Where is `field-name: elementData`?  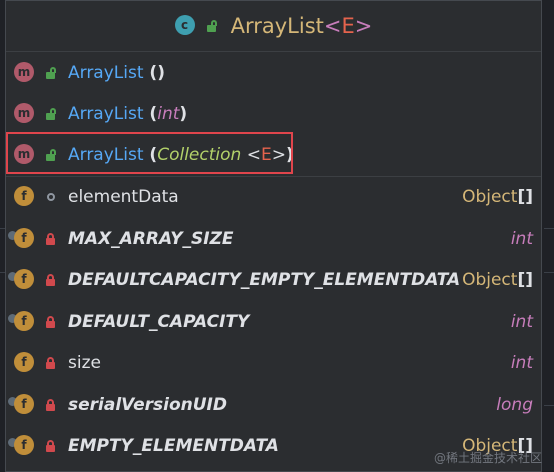 field-name: elementData is located at coordinates (123, 197).